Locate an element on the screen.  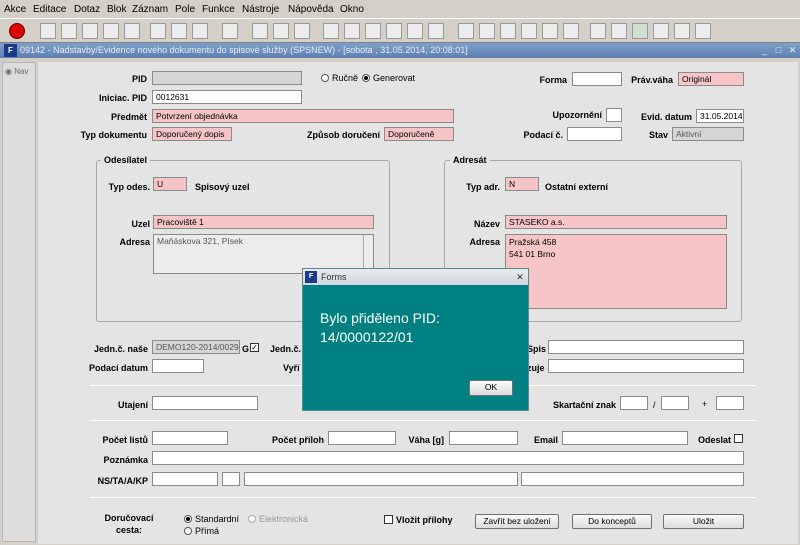
sheet-icon is located at coordinates (487, 31).